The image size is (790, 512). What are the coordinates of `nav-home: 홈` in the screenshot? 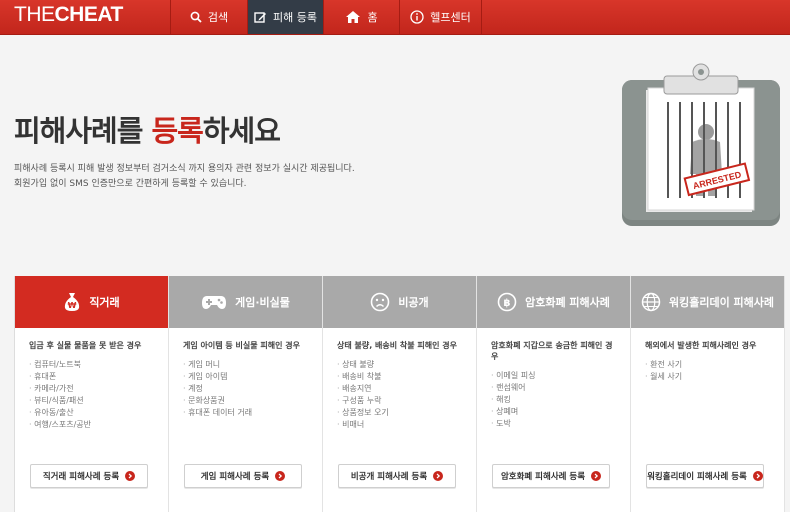 It's located at (361, 17).